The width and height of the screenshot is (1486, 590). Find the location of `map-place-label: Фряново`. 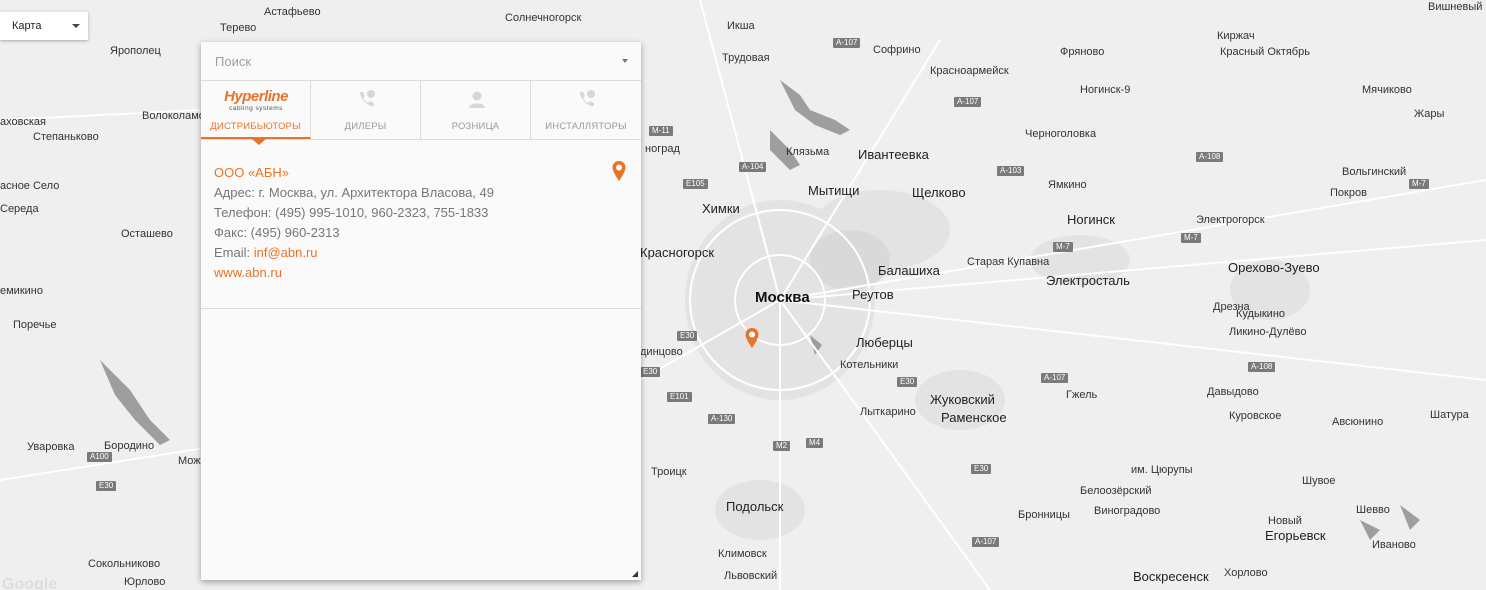

map-place-label: Фряново is located at coordinates (1082, 52).